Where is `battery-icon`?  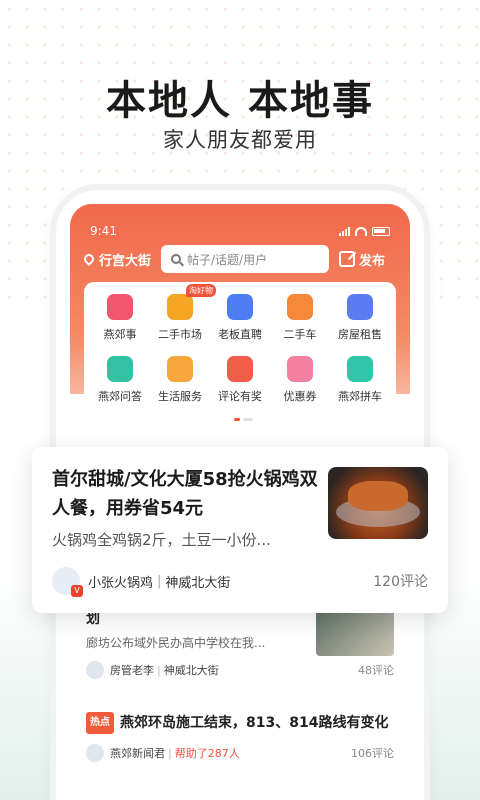 battery-icon is located at coordinates (381, 231).